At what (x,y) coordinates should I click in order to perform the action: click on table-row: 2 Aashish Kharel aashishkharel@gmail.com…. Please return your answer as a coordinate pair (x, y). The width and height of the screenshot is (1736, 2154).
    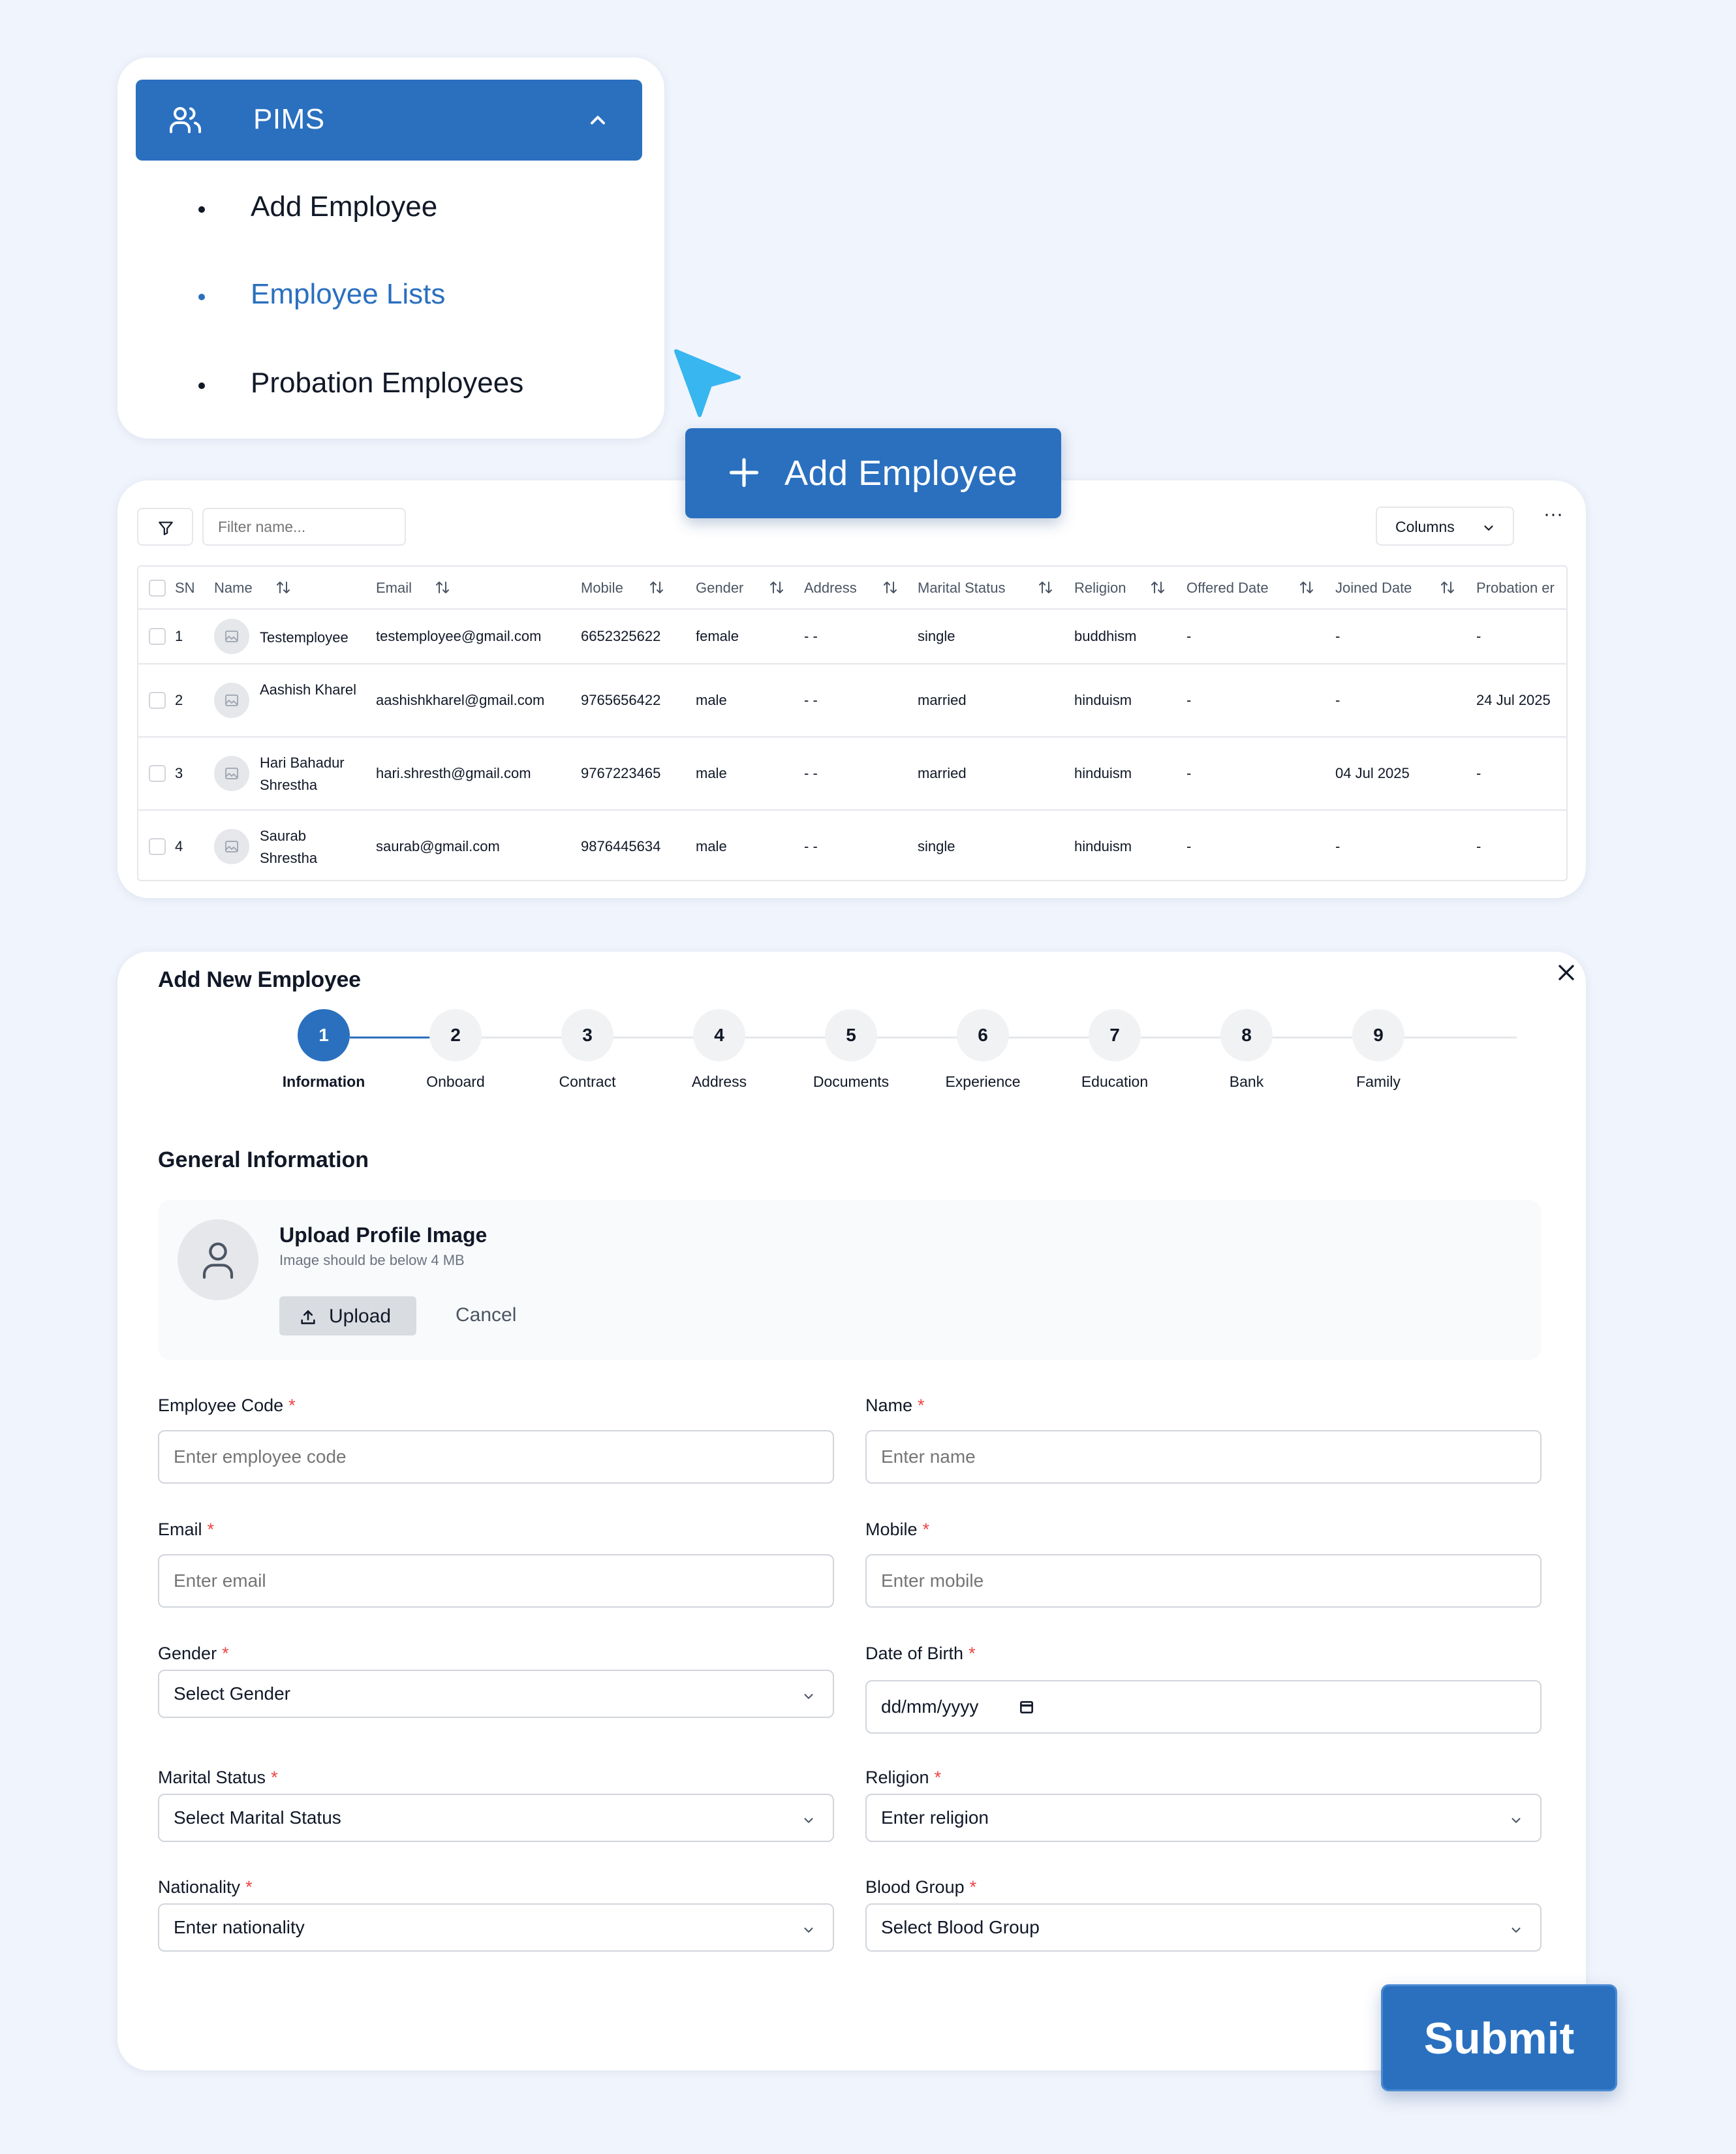
    Looking at the image, I should click on (852, 701).